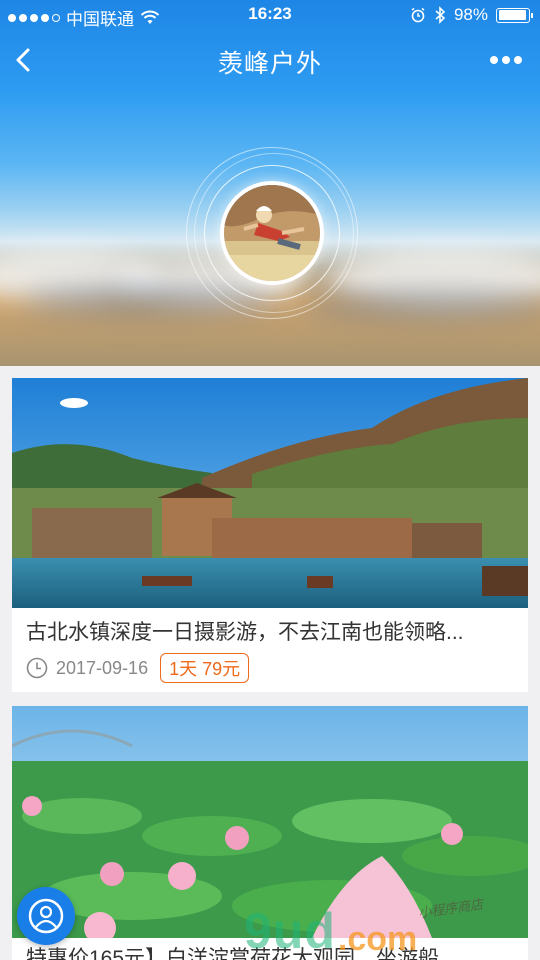  What do you see at coordinates (269, 64) in the screenshot?
I see `page-title: 羡峰户外` at bounding box center [269, 64].